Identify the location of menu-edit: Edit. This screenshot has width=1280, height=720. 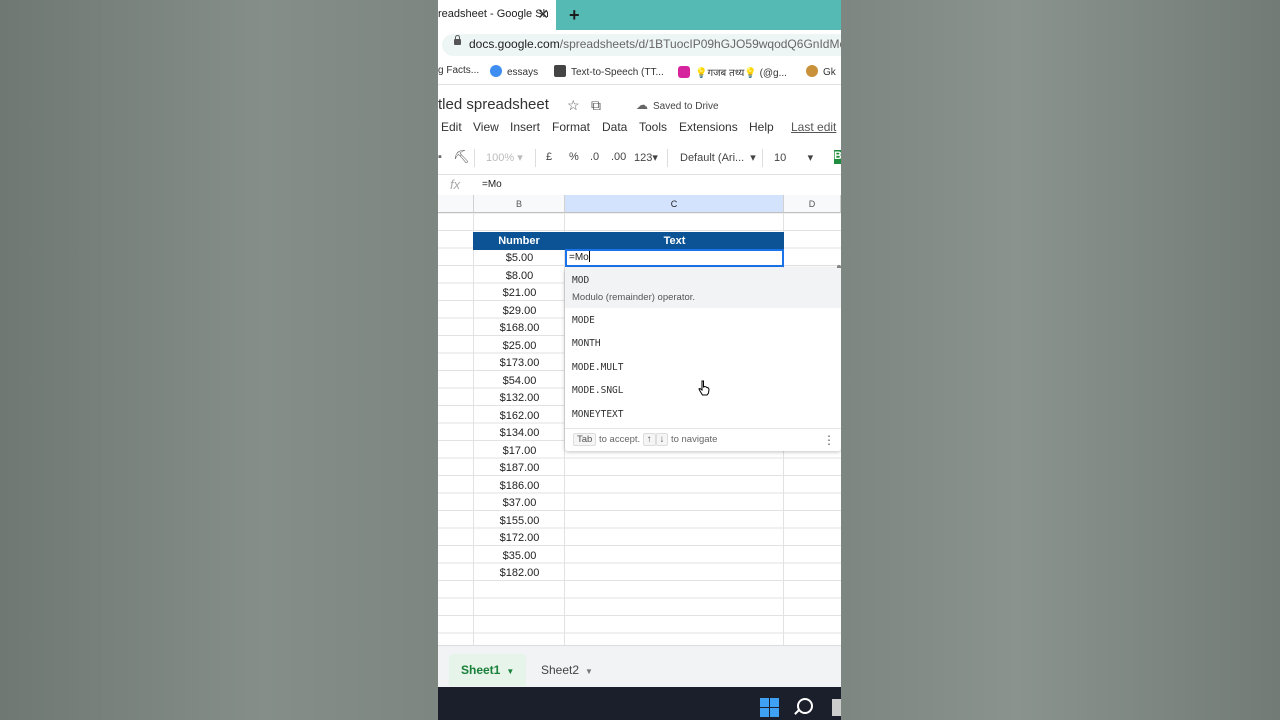
(451, 127).